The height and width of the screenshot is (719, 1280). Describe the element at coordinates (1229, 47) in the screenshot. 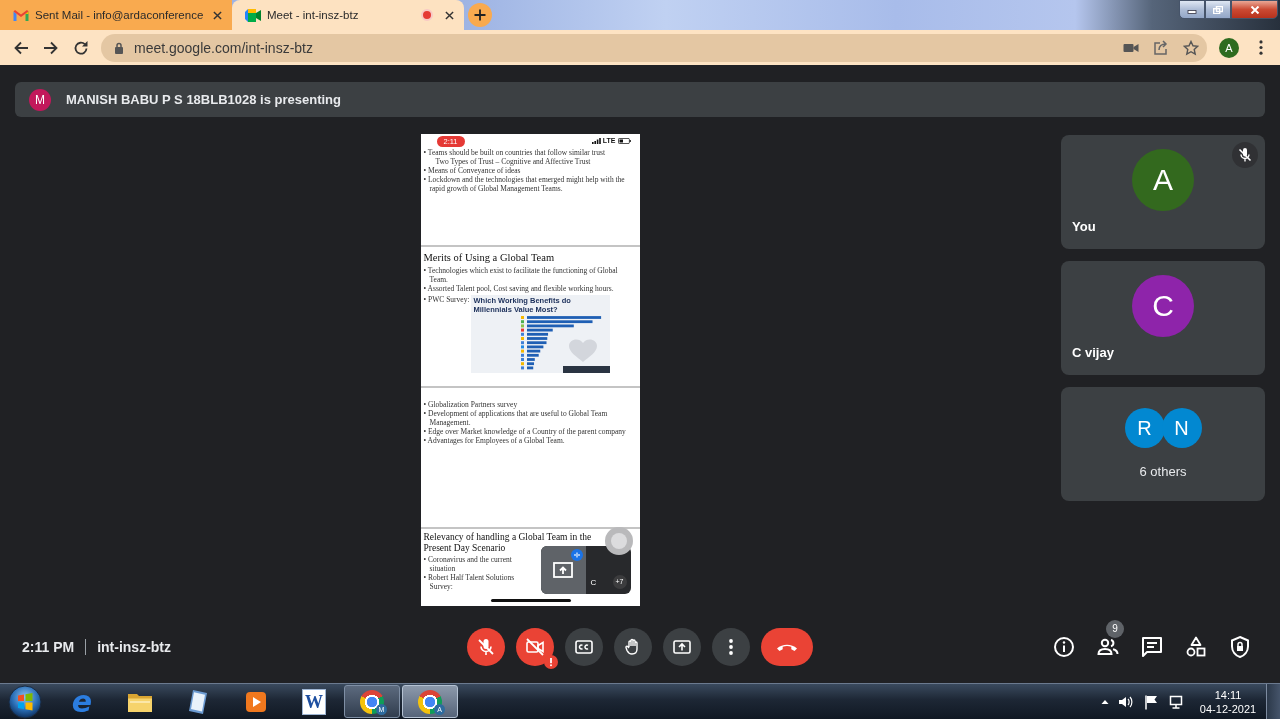

I see `profile-avatar: A` at that location.